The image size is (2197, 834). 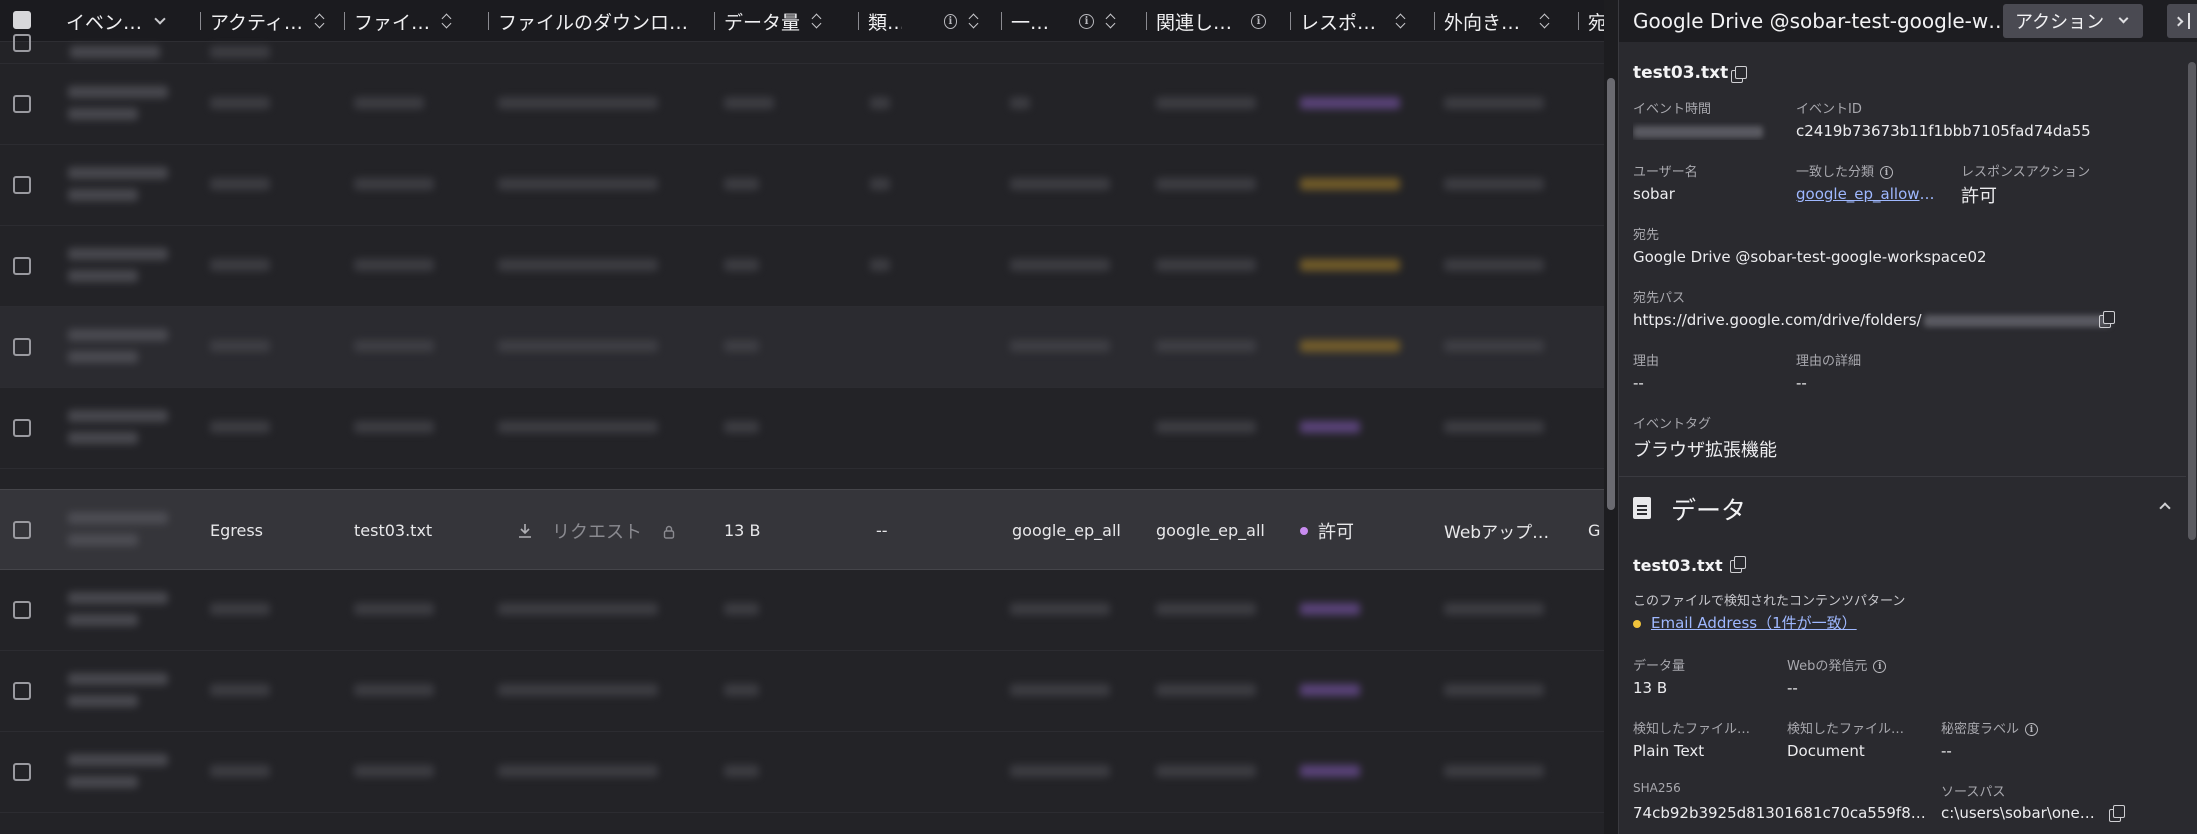 What do you see at coordinates (2073, 21) in the screenshot?
I see `action-button: アクション` at bounding box center [2073, 21].